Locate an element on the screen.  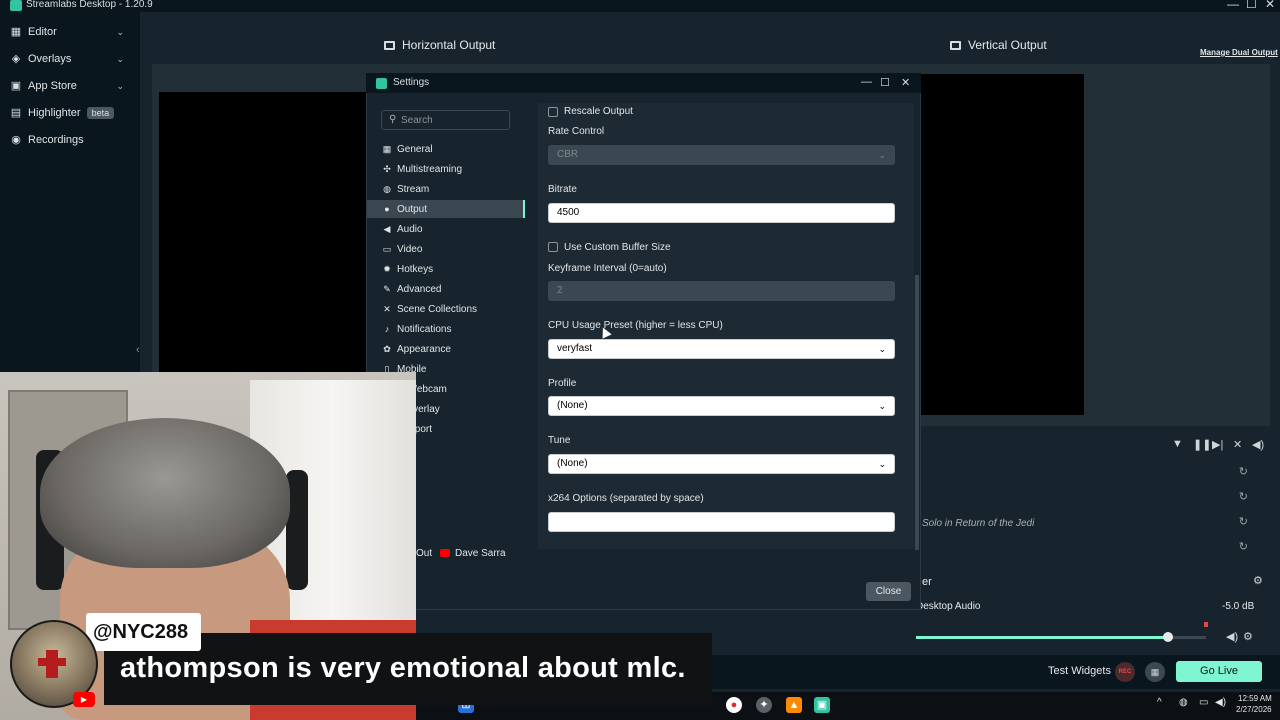
nav-overlays-label: Overlays is located at coordinates (50, 59).